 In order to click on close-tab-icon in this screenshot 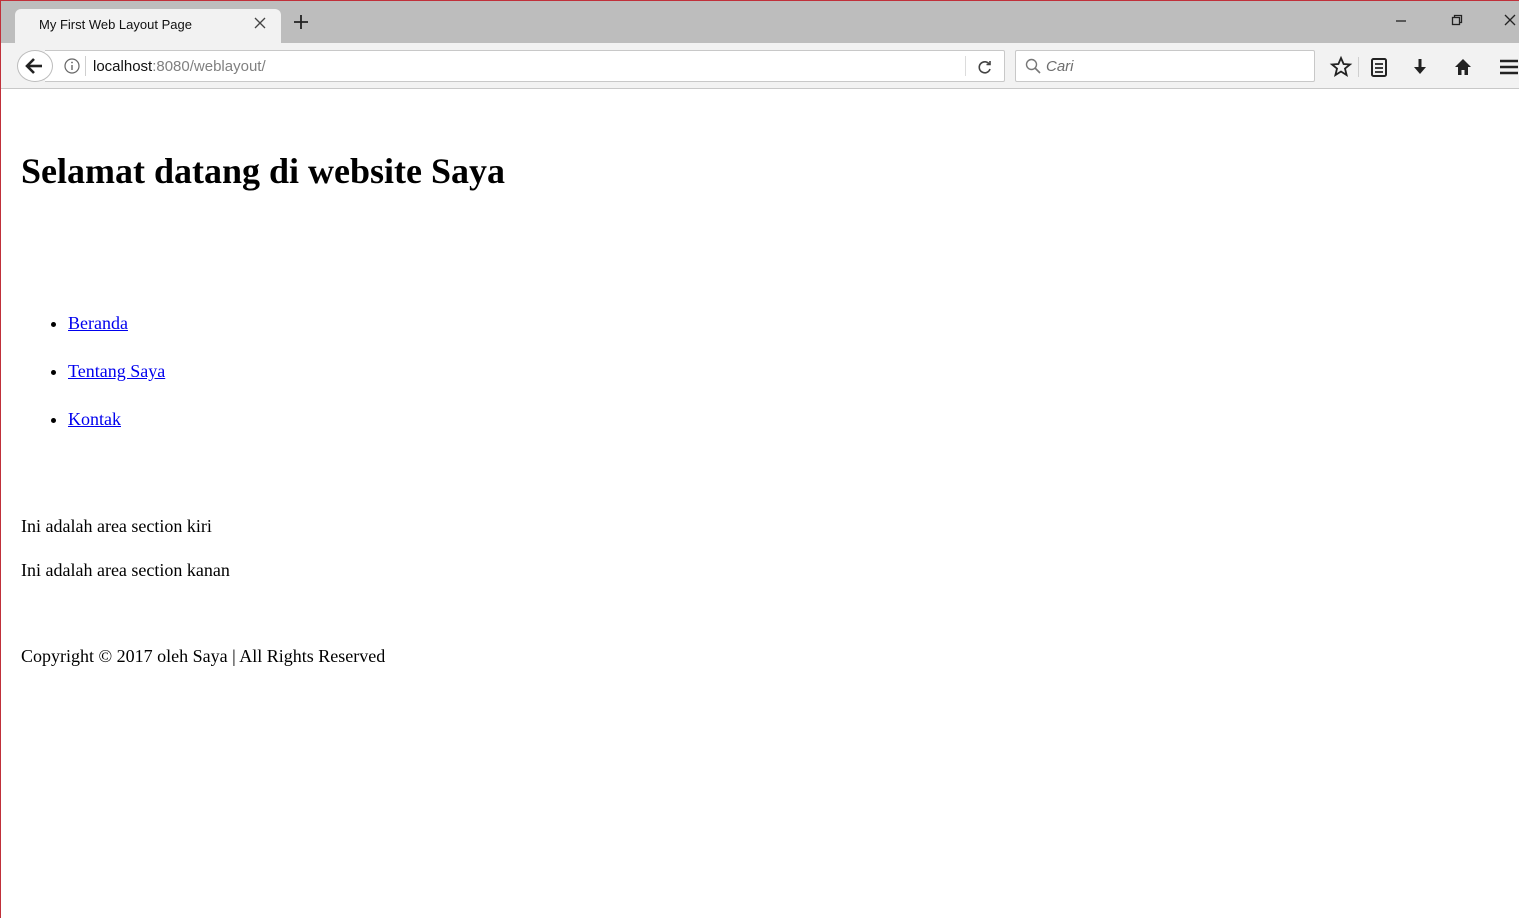, I will do `click(260, 23)`.